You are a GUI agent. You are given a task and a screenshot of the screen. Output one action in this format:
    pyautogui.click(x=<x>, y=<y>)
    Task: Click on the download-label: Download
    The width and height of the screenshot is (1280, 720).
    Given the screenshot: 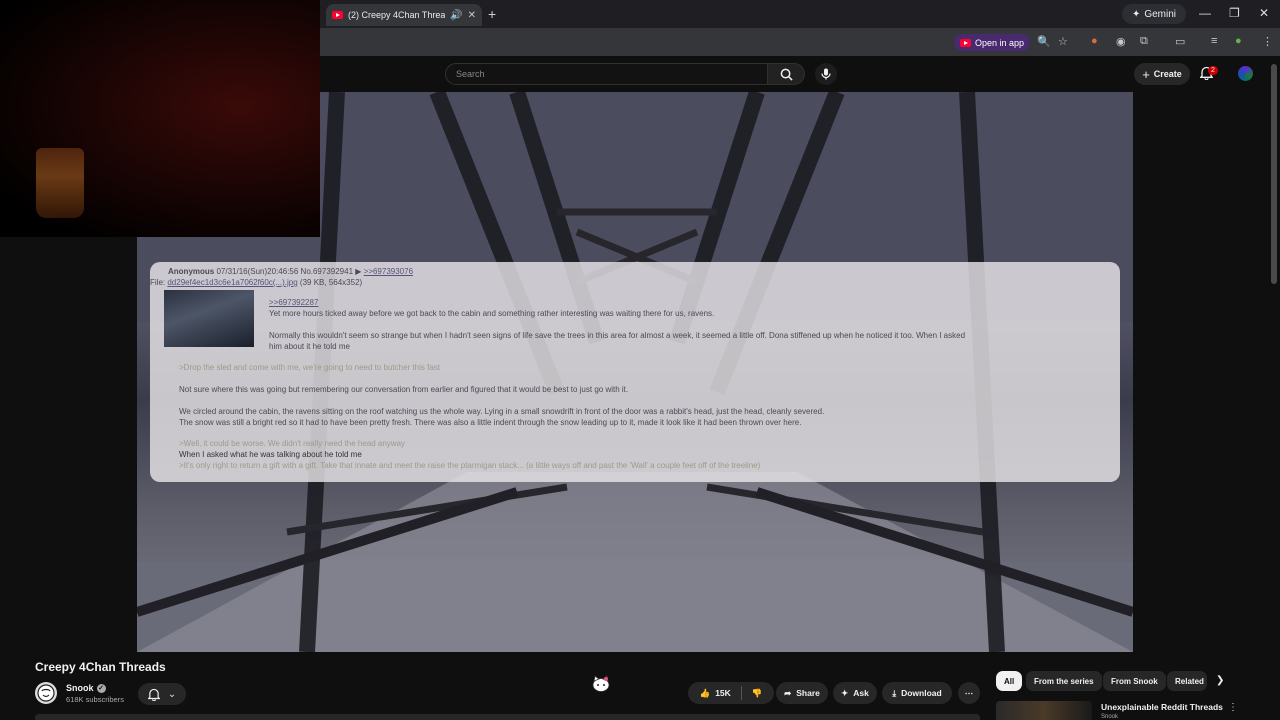 What is the action you would take?
    pyautogui.click(x=921, y=693)
    